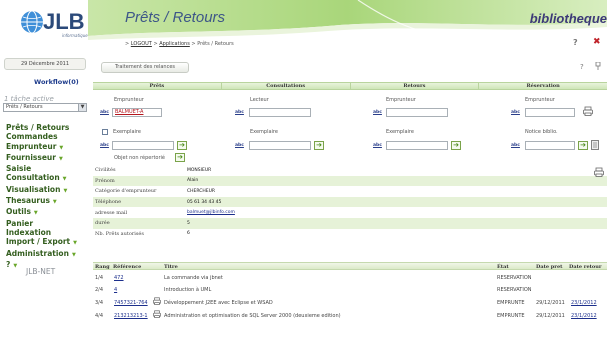  I want to click on sidebar-menu-item: Administration ▼, so click(41, 254).